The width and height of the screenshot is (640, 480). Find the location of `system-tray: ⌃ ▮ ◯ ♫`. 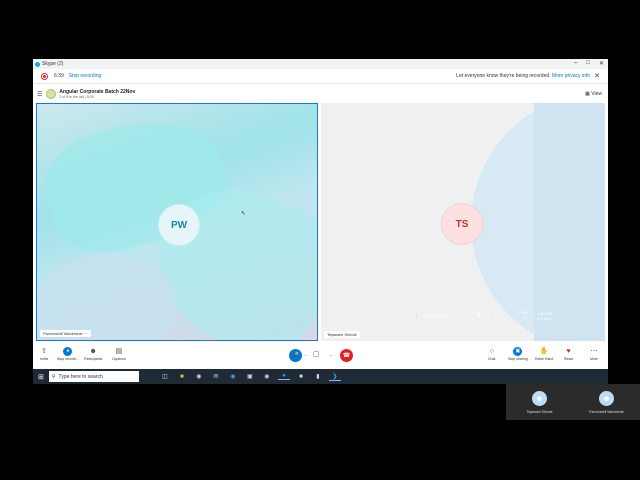

system-tray: ⌃ ▮ ◯ ♫ is located at coordinates (483, 315).